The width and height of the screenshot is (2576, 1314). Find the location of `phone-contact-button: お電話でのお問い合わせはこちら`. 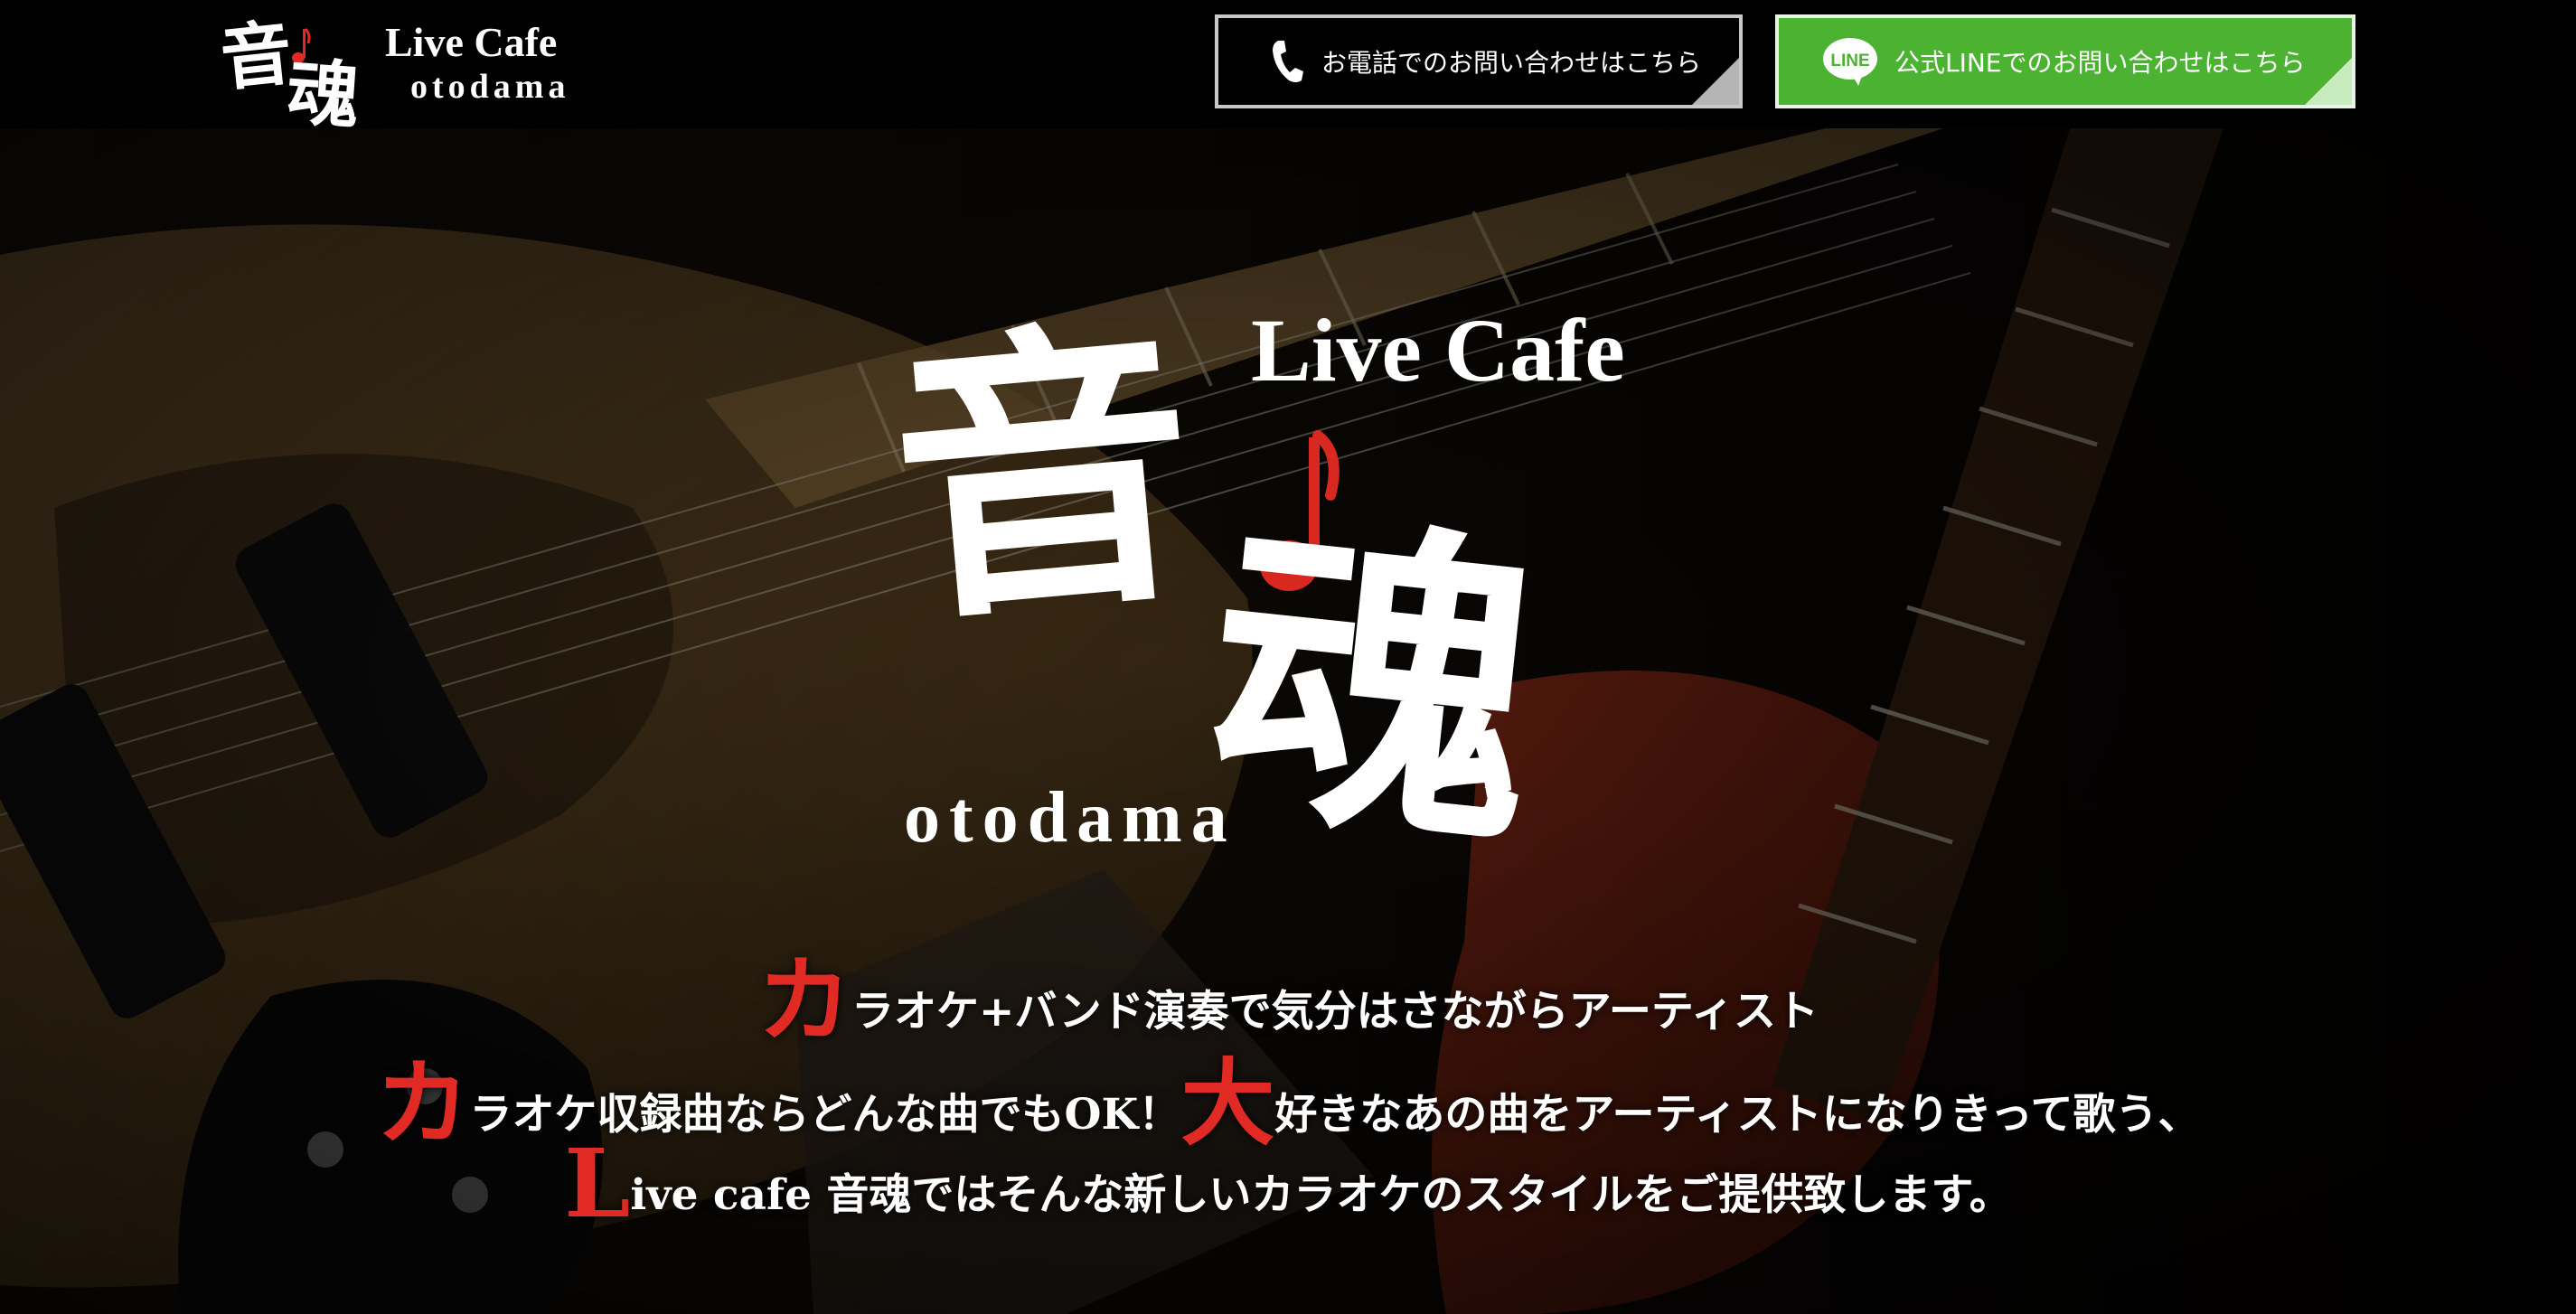

phone-contact-button: お電話でのお問い合わせはこちら is located at coordinates (1479, 61).